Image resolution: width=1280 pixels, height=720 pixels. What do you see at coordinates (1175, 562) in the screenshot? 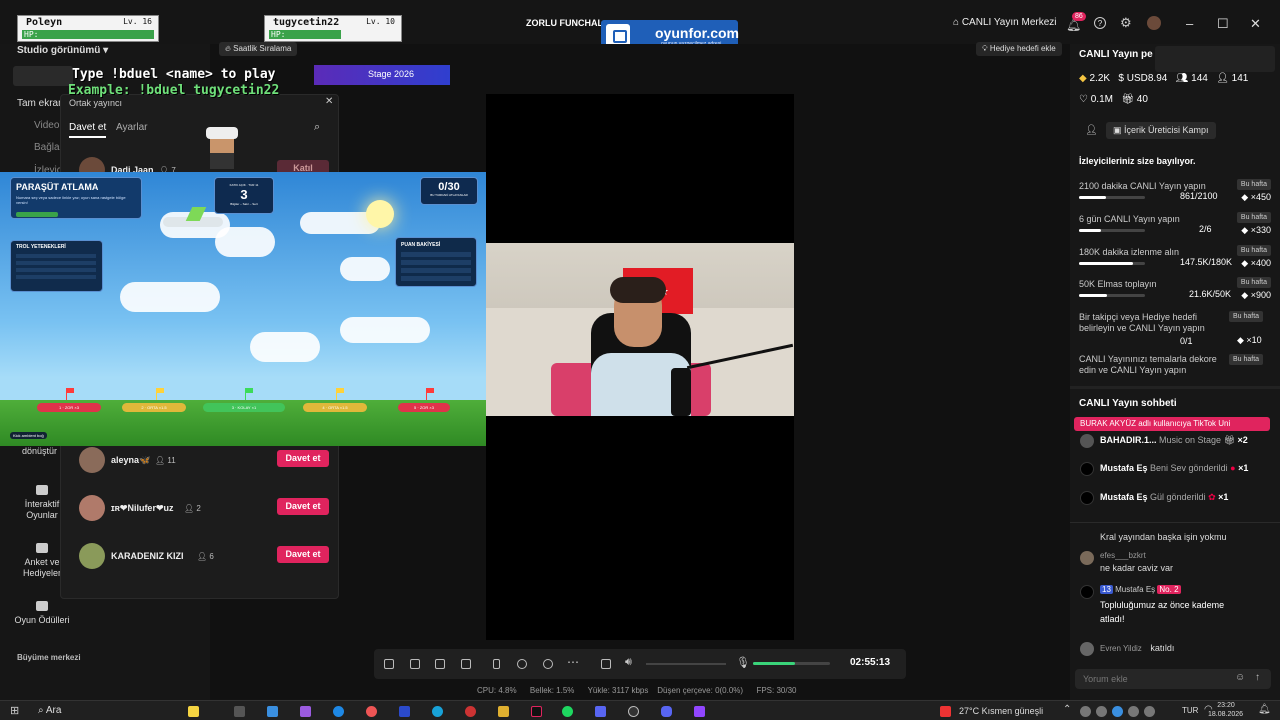
I see `chat-message: efes___bzkrt ne kadar caviz var` at bounding box center [1175, 562].